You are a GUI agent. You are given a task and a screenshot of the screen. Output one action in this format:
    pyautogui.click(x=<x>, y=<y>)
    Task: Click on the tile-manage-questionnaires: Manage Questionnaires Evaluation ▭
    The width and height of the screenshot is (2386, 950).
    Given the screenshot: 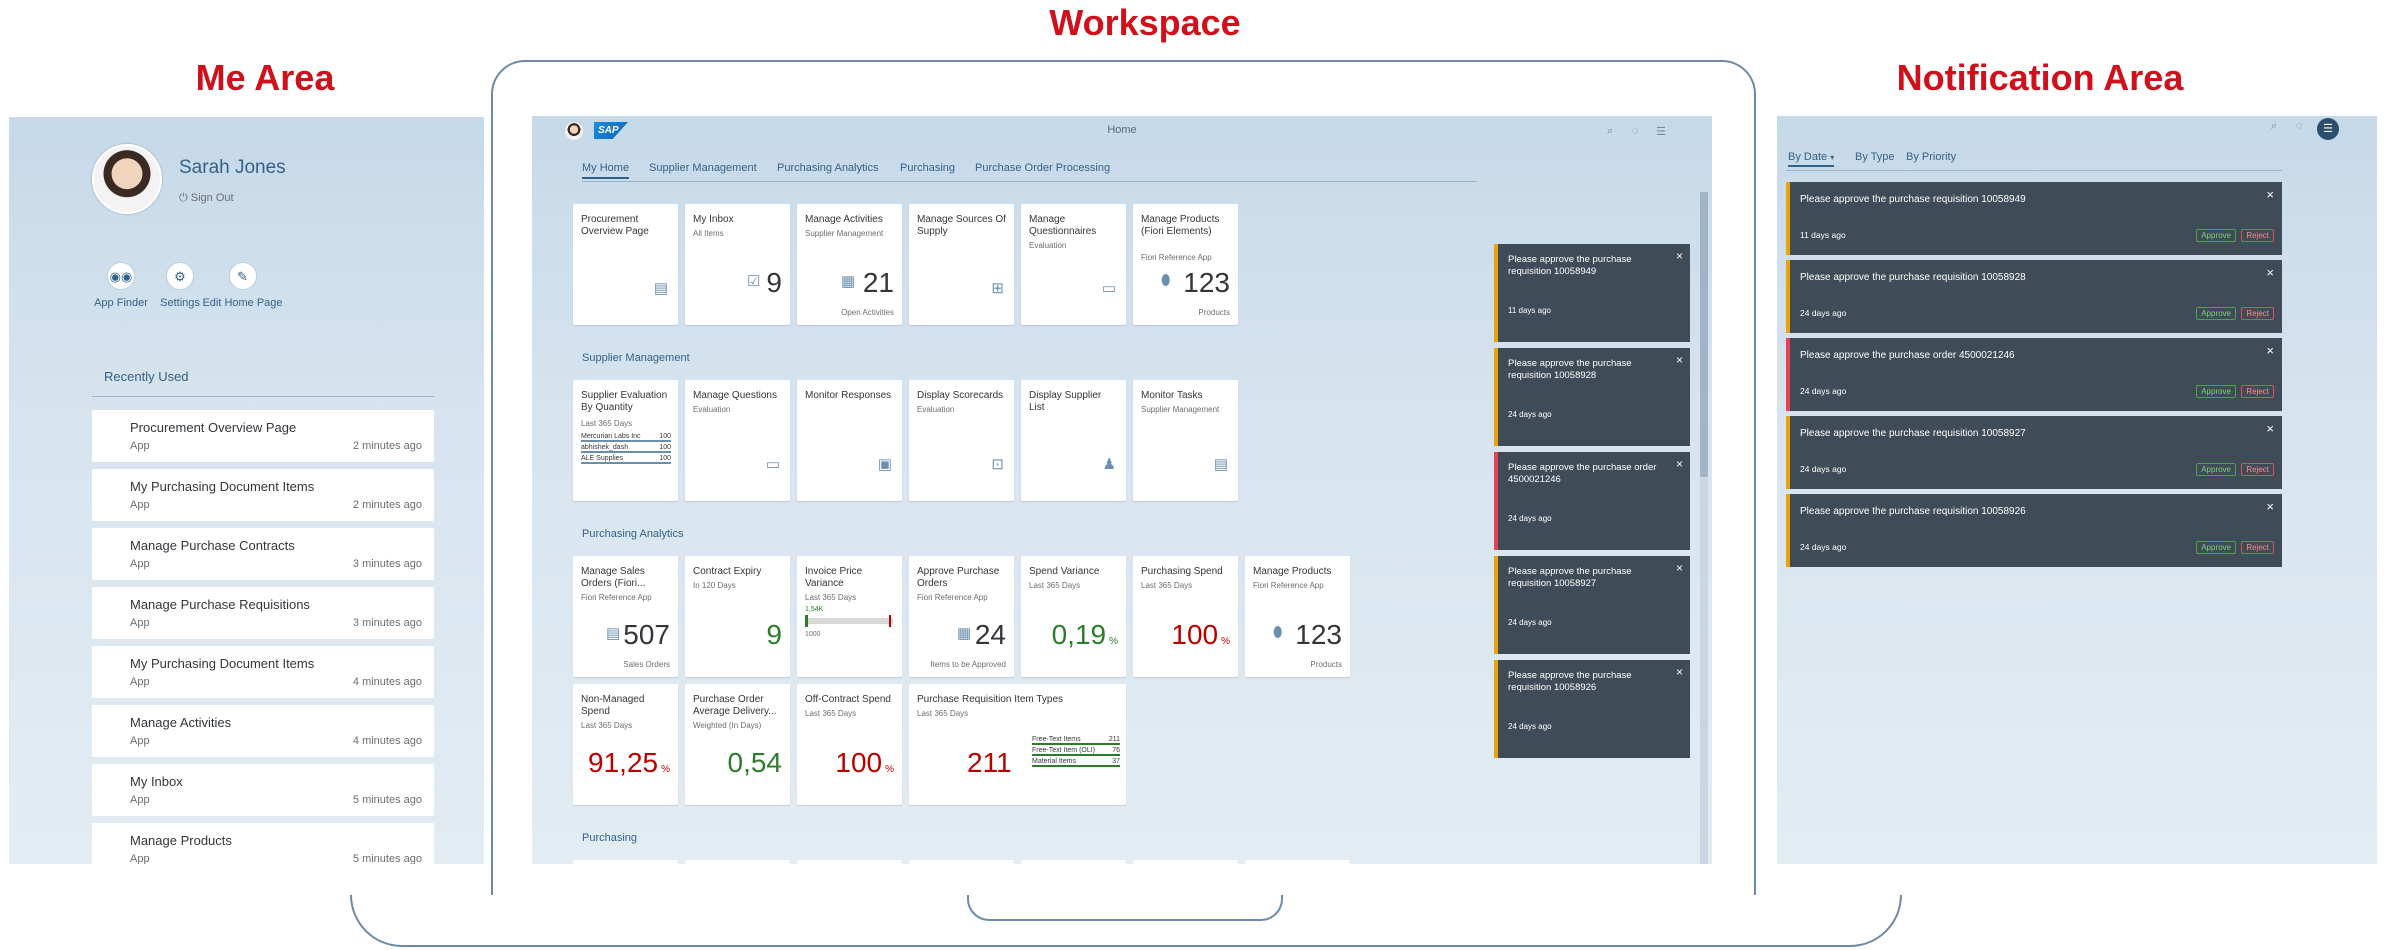 What is the action you would take?
    pyautogui.click(x=1073, y=264)
    